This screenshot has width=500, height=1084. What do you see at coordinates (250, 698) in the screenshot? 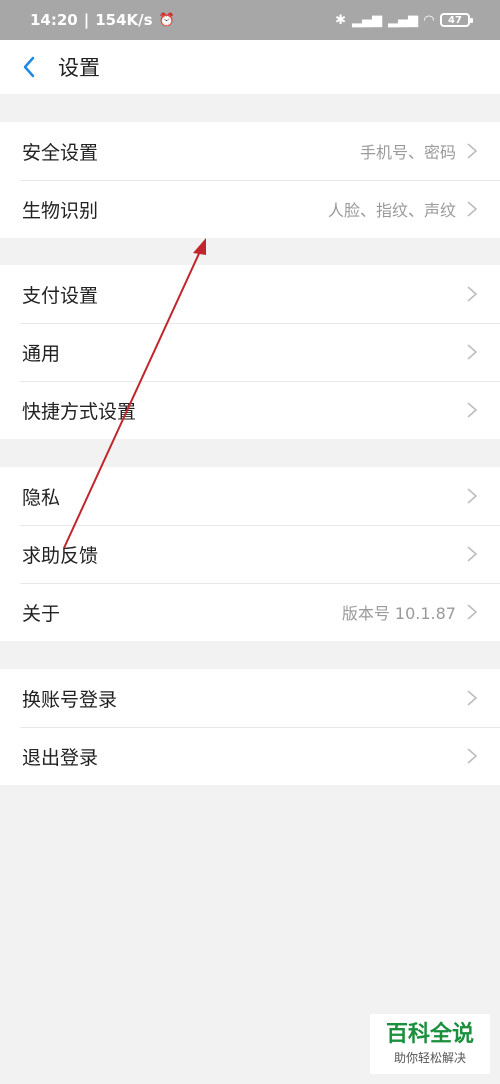
I see `settings-item-switch-account: 换账号登录` at bounding box center [250, 698].